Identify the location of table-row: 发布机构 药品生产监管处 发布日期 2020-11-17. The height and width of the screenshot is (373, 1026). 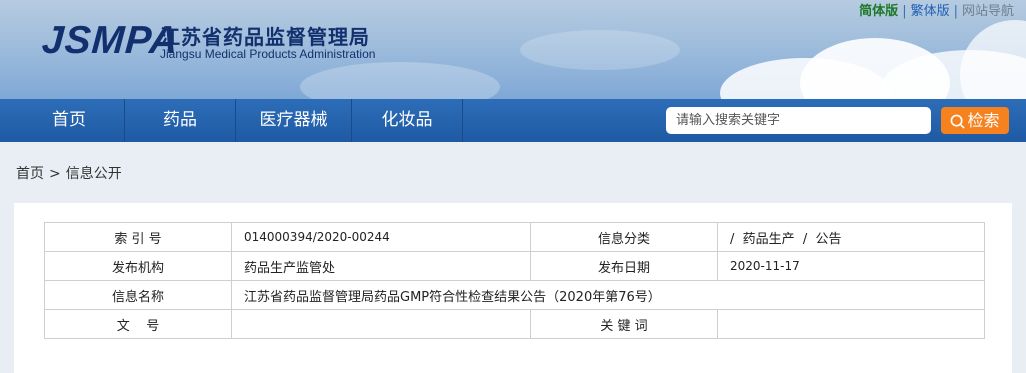
(514, 266).